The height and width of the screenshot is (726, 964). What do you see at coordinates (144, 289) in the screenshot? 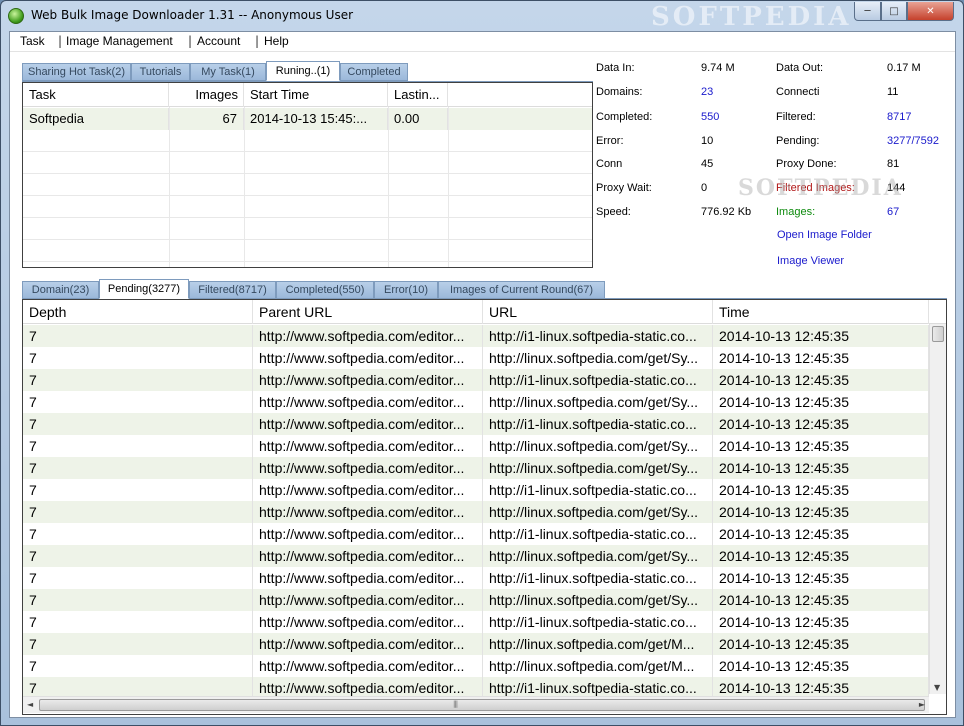
I see `tab-pending: Pending(3277)` at bounding box center [144, 289].